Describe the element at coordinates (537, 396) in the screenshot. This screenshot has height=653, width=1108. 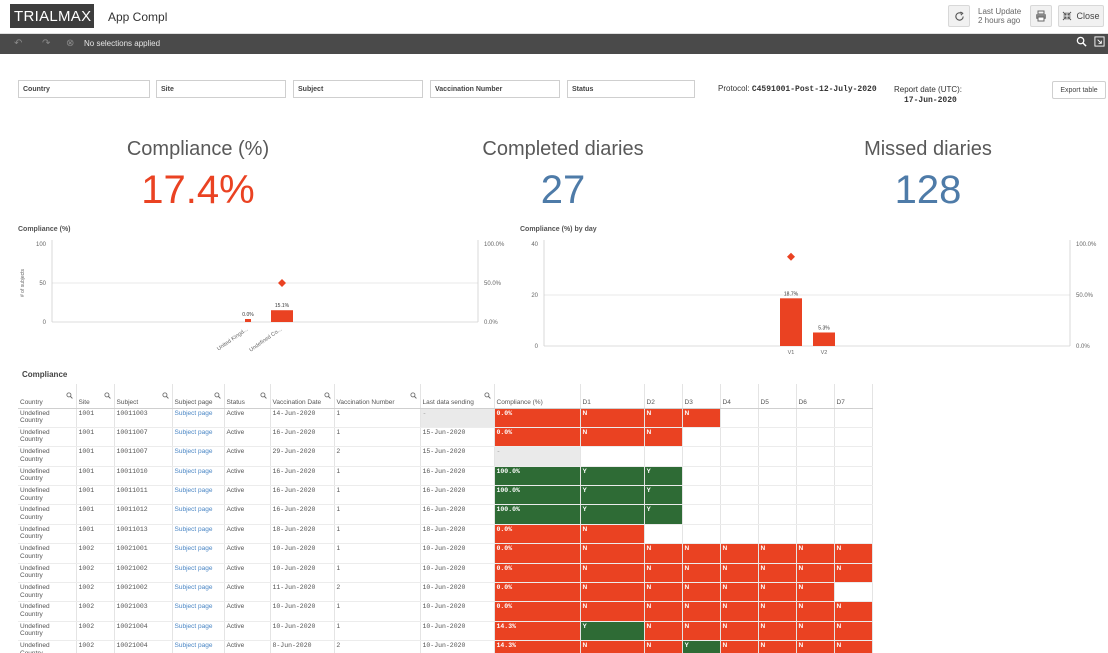
I see `column-header-compliance-: Compliance (%)` at that location.